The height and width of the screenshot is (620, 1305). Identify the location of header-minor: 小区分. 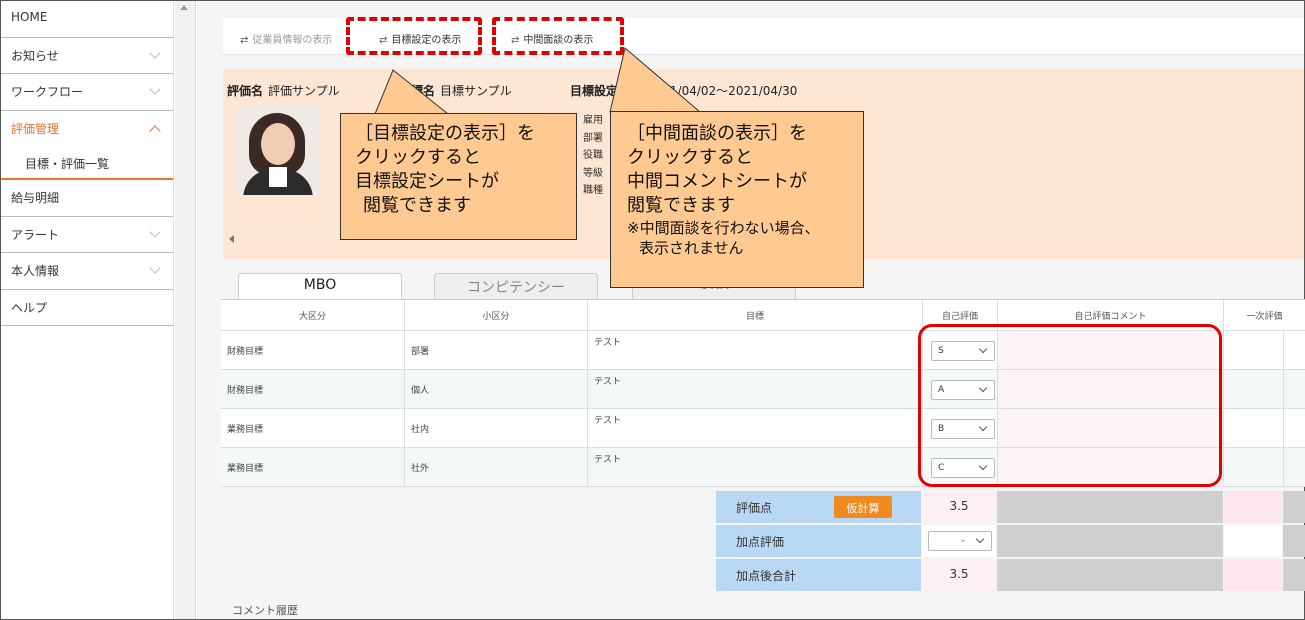
(495, 315).